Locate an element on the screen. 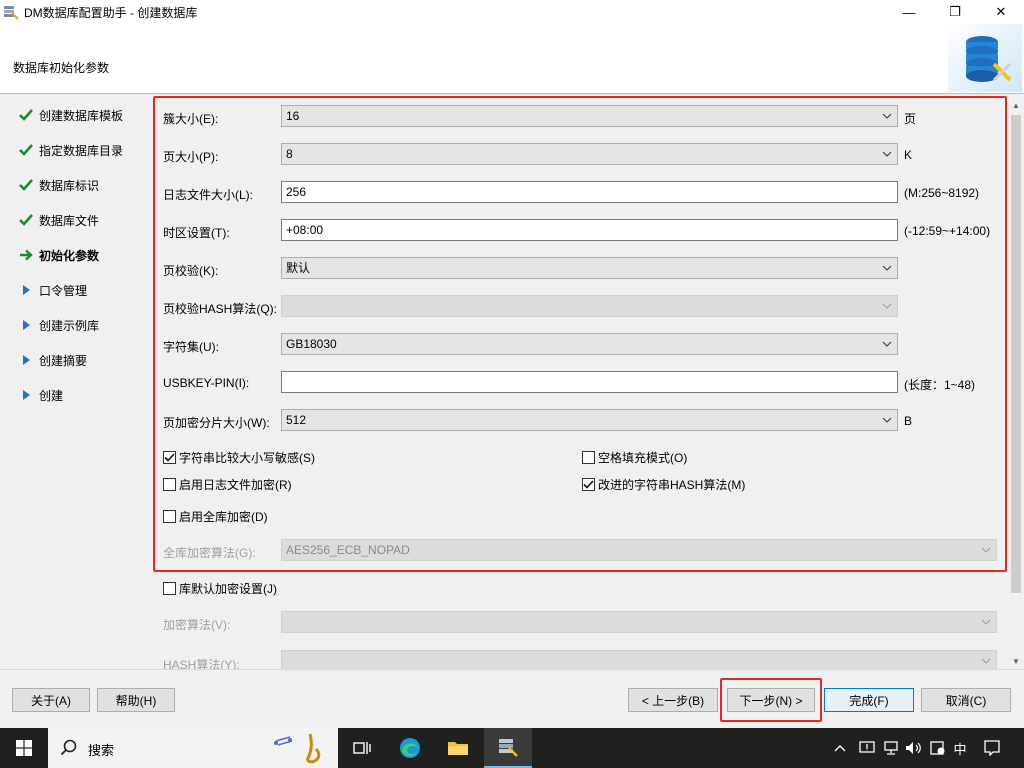 Image resolution: width=1024 pixels, height=768 pixels. vertical-scrollbar: ▲ ▼ is located at coordinates (1016, 383).